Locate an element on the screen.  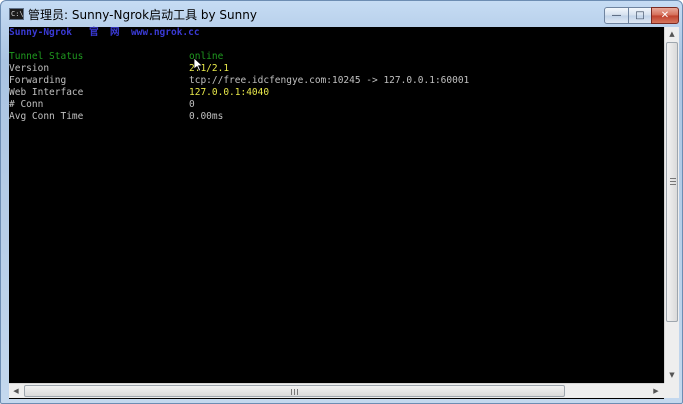
window-title: 管理员: Sunny-Ngrok启动工具 by Sunny is located at coordinates (142, 15).